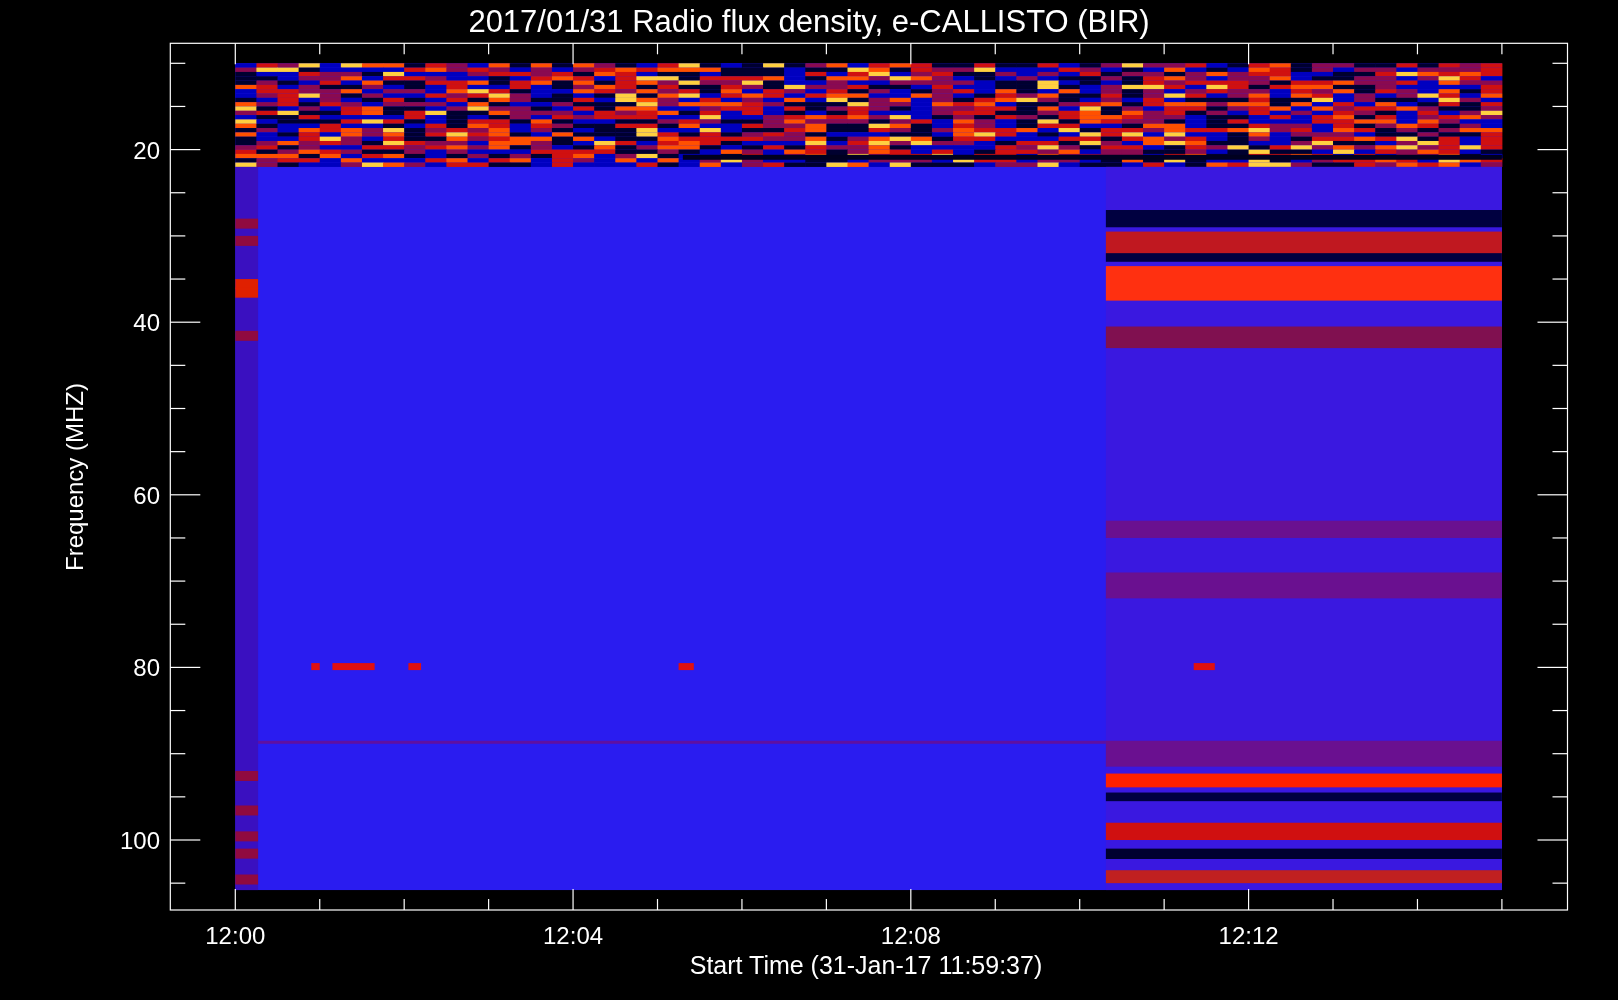 This screenshot has height=1000, width=1618. I want to click on x-axis-label: Start Time (31-Jan-17 11:59:37), so click(866, 965).